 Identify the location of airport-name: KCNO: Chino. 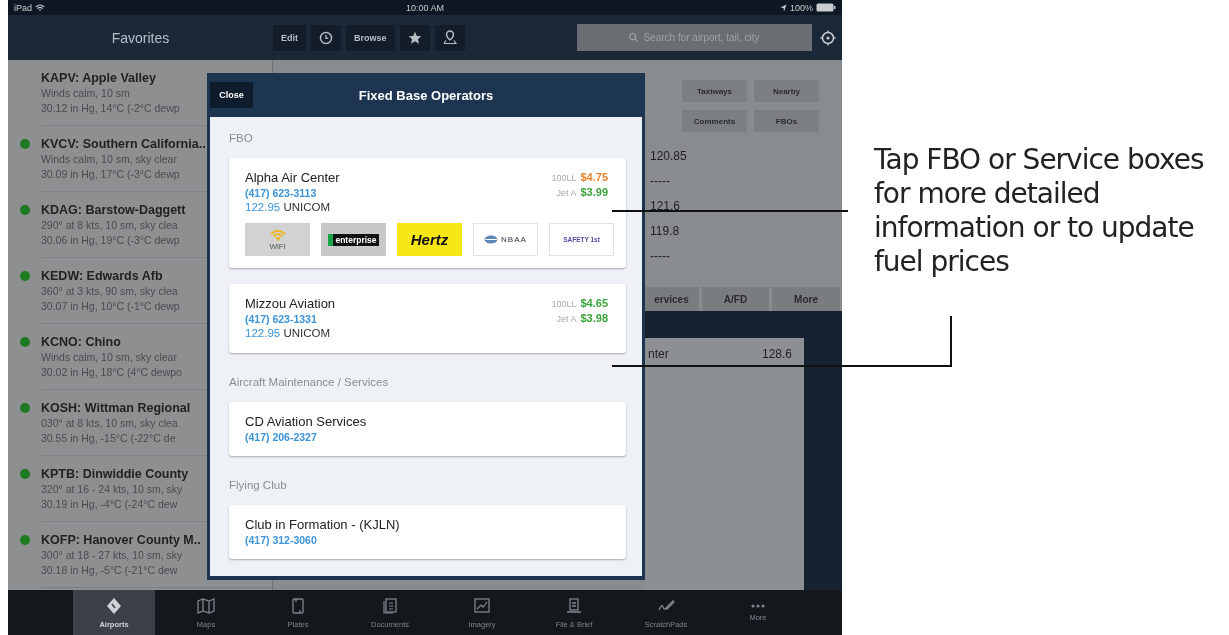
(81, 342).